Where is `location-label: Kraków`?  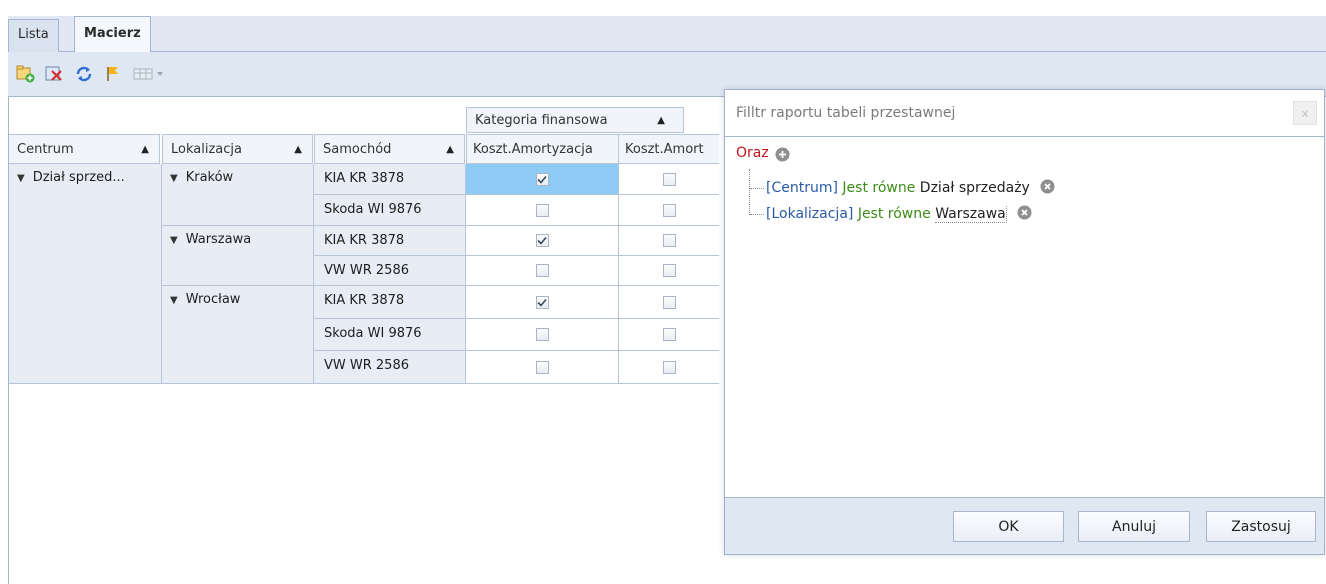
location-label: Kraków is located at coordinates (209, 177).